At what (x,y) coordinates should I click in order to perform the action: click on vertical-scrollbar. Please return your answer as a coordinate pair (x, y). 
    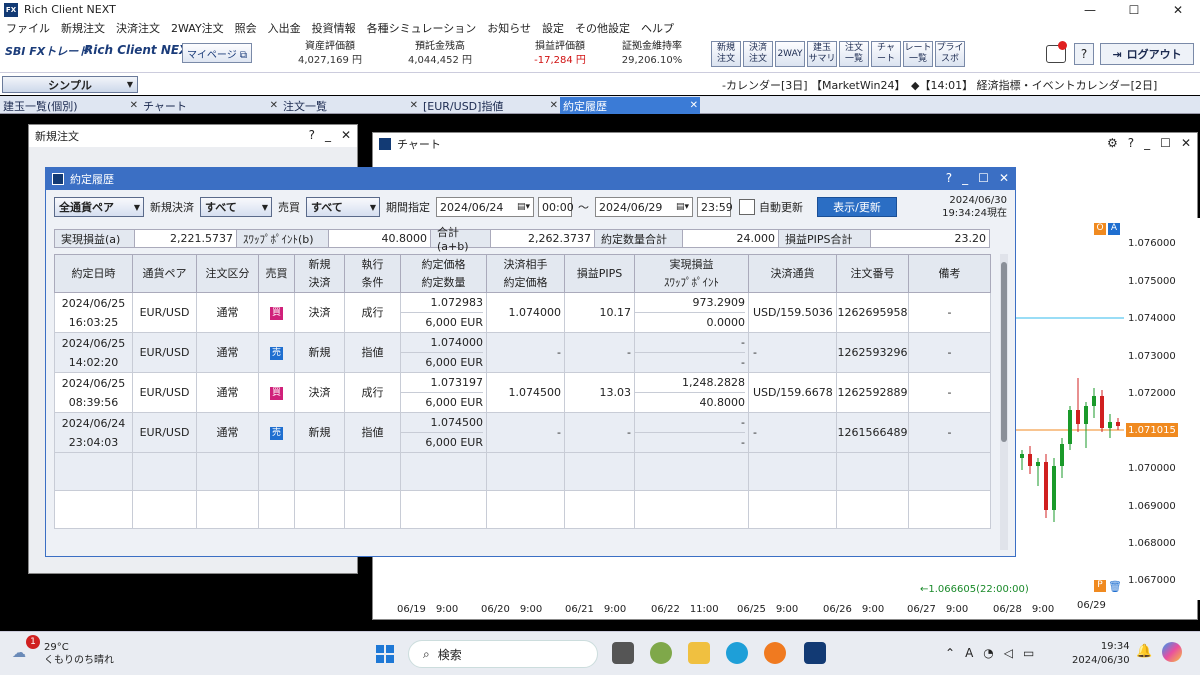
    Looking at the image, I should click on (1004, 402).